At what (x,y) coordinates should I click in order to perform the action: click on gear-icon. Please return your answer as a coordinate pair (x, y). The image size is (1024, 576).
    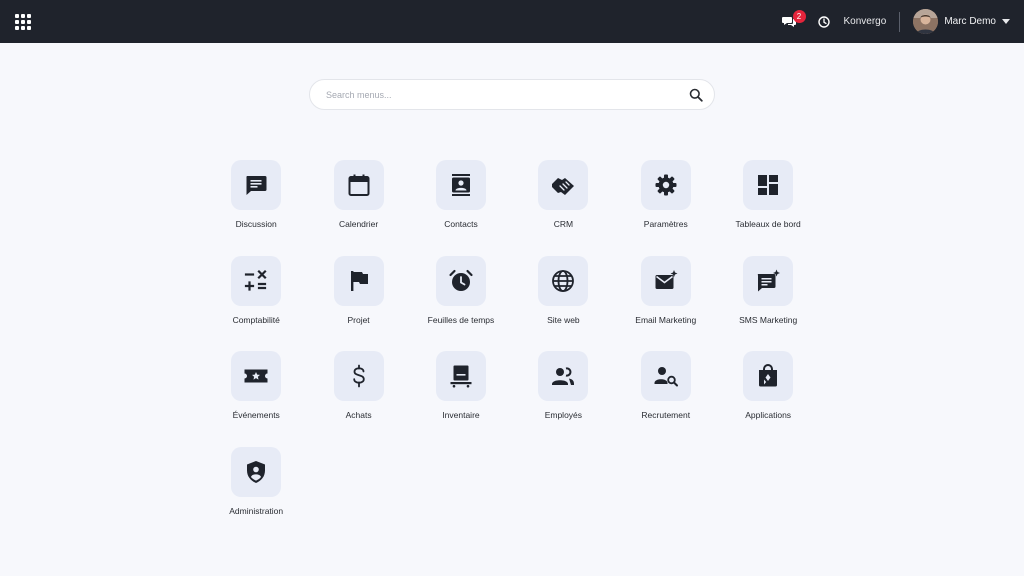
    Looking at the image, I should click on (666, 185).